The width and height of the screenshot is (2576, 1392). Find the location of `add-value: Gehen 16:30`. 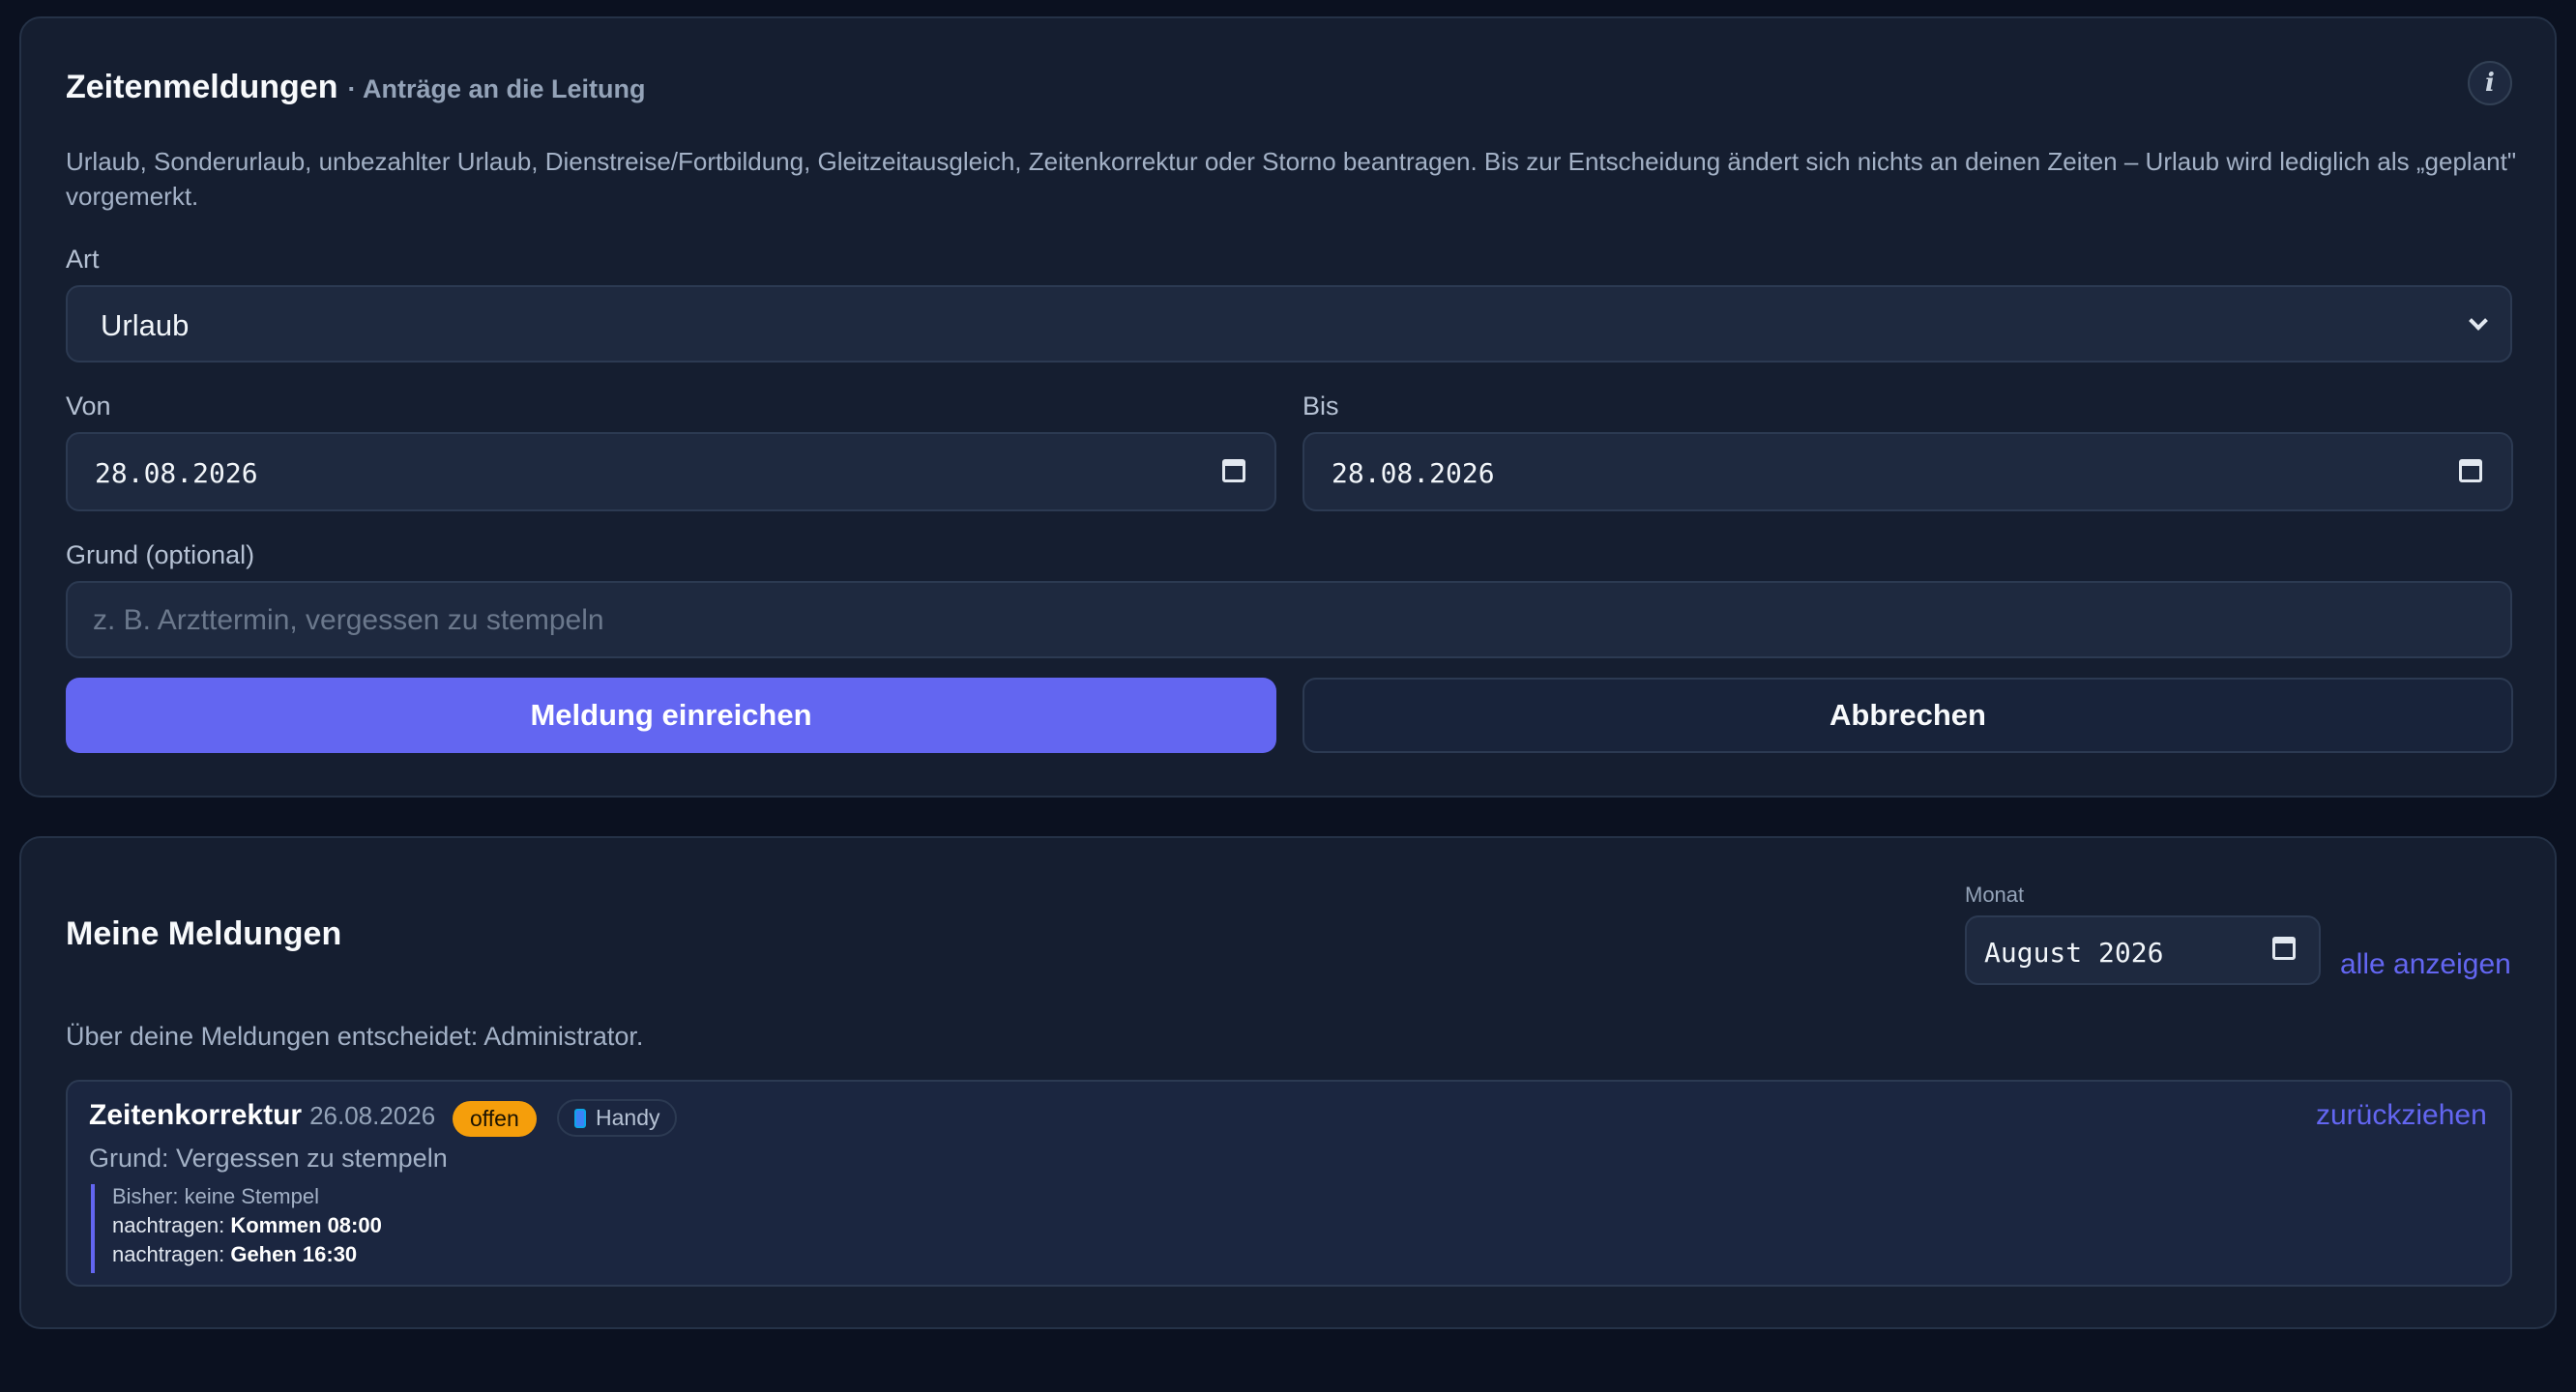

add-value: Gehen 16:30 is located at coordinates (294, 1254).